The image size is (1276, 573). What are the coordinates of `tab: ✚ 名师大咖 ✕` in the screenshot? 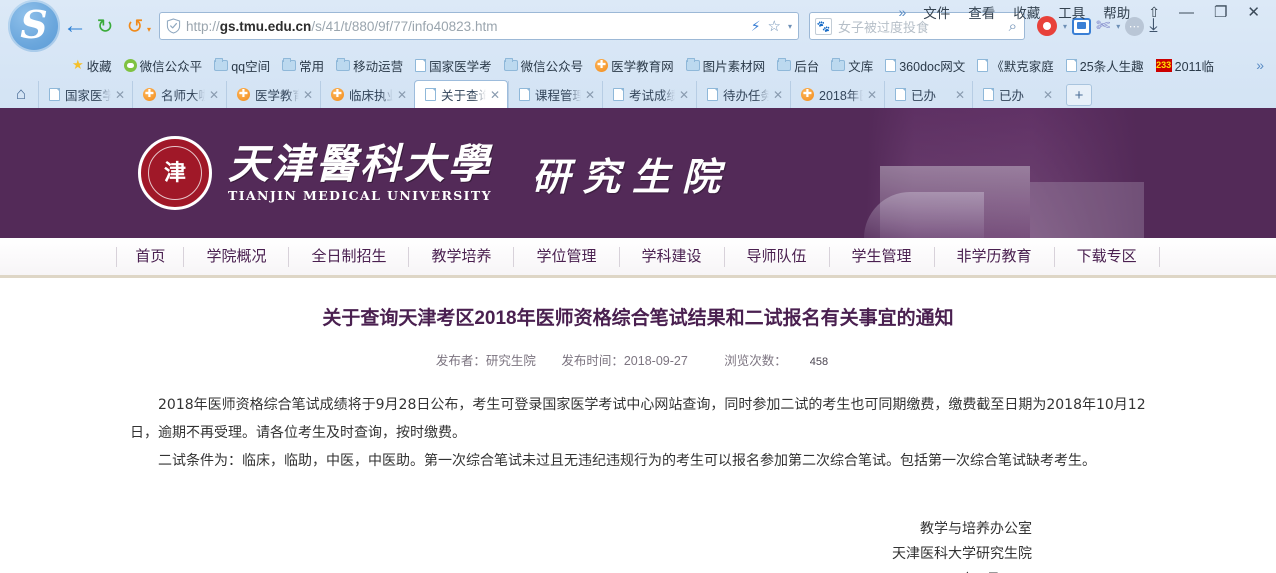 It's located at (179, 94).